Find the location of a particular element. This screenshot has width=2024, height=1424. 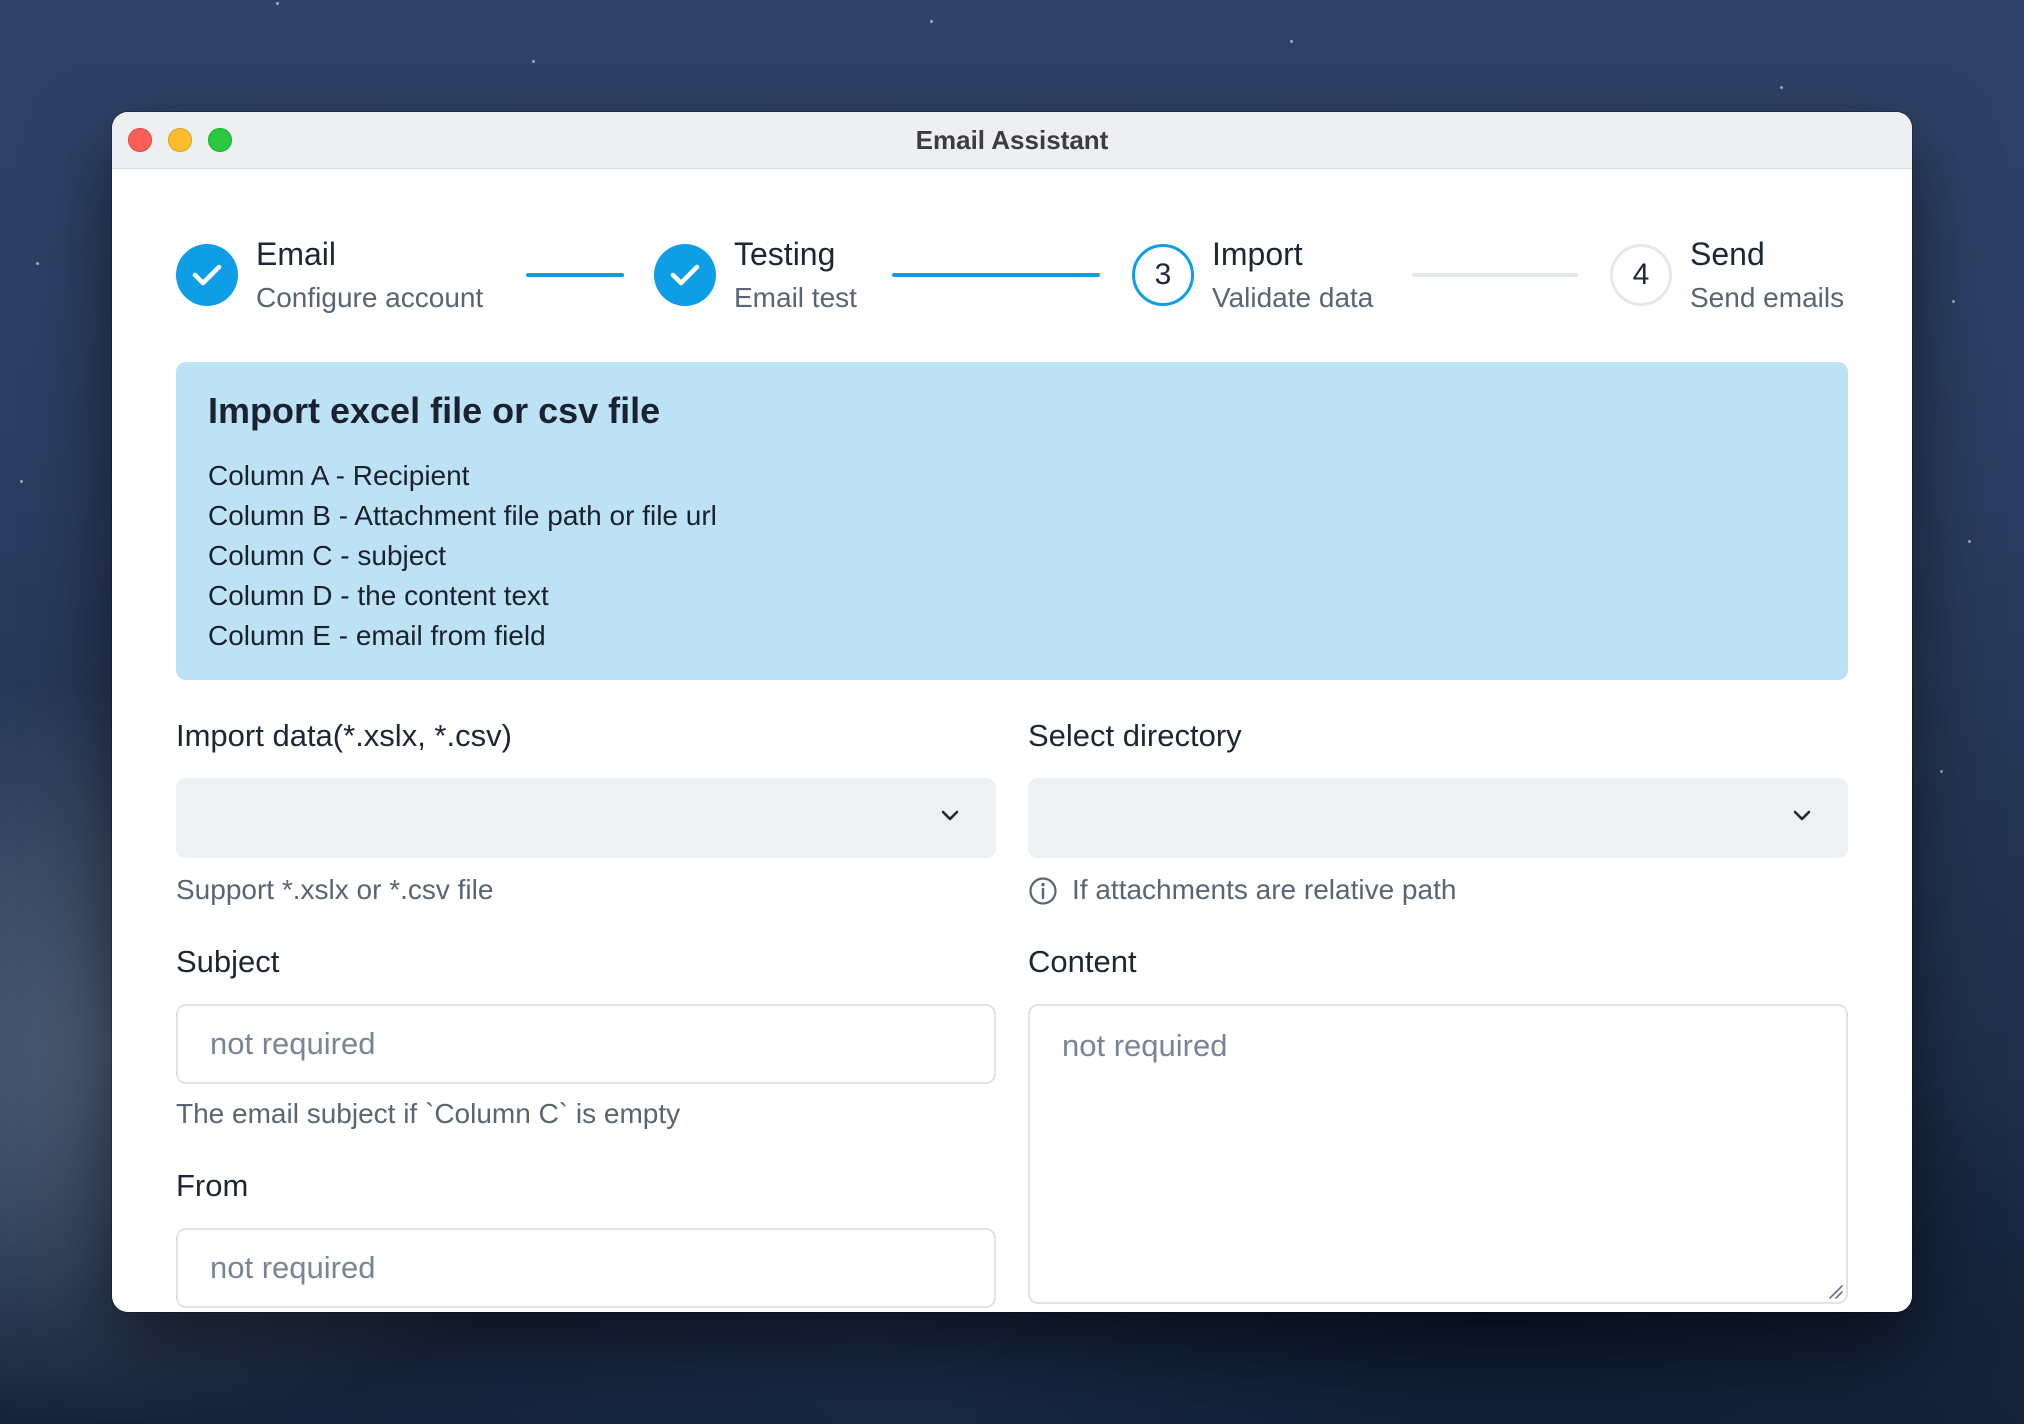

step-testing-title: Testing is located at coordinates (785, 254).